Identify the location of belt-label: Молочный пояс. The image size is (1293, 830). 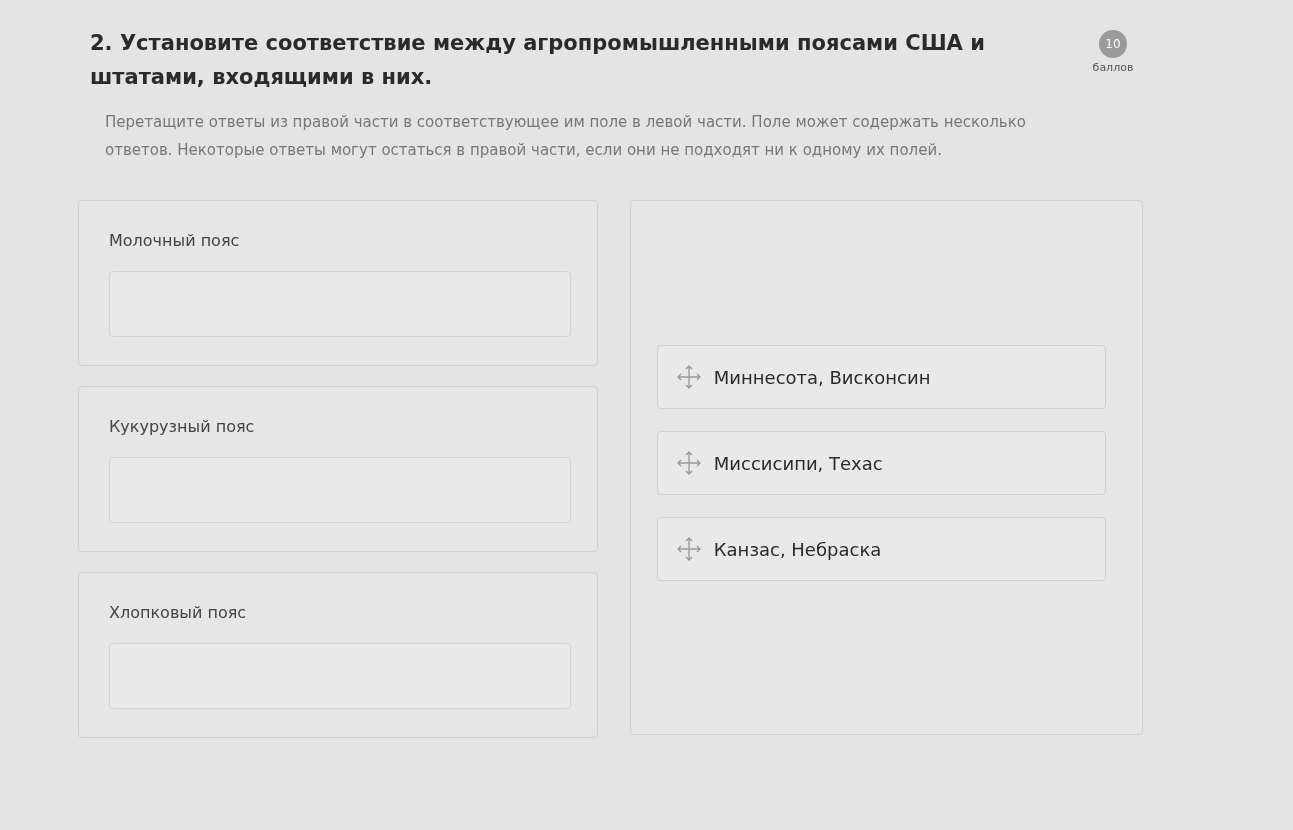
(175, 241).